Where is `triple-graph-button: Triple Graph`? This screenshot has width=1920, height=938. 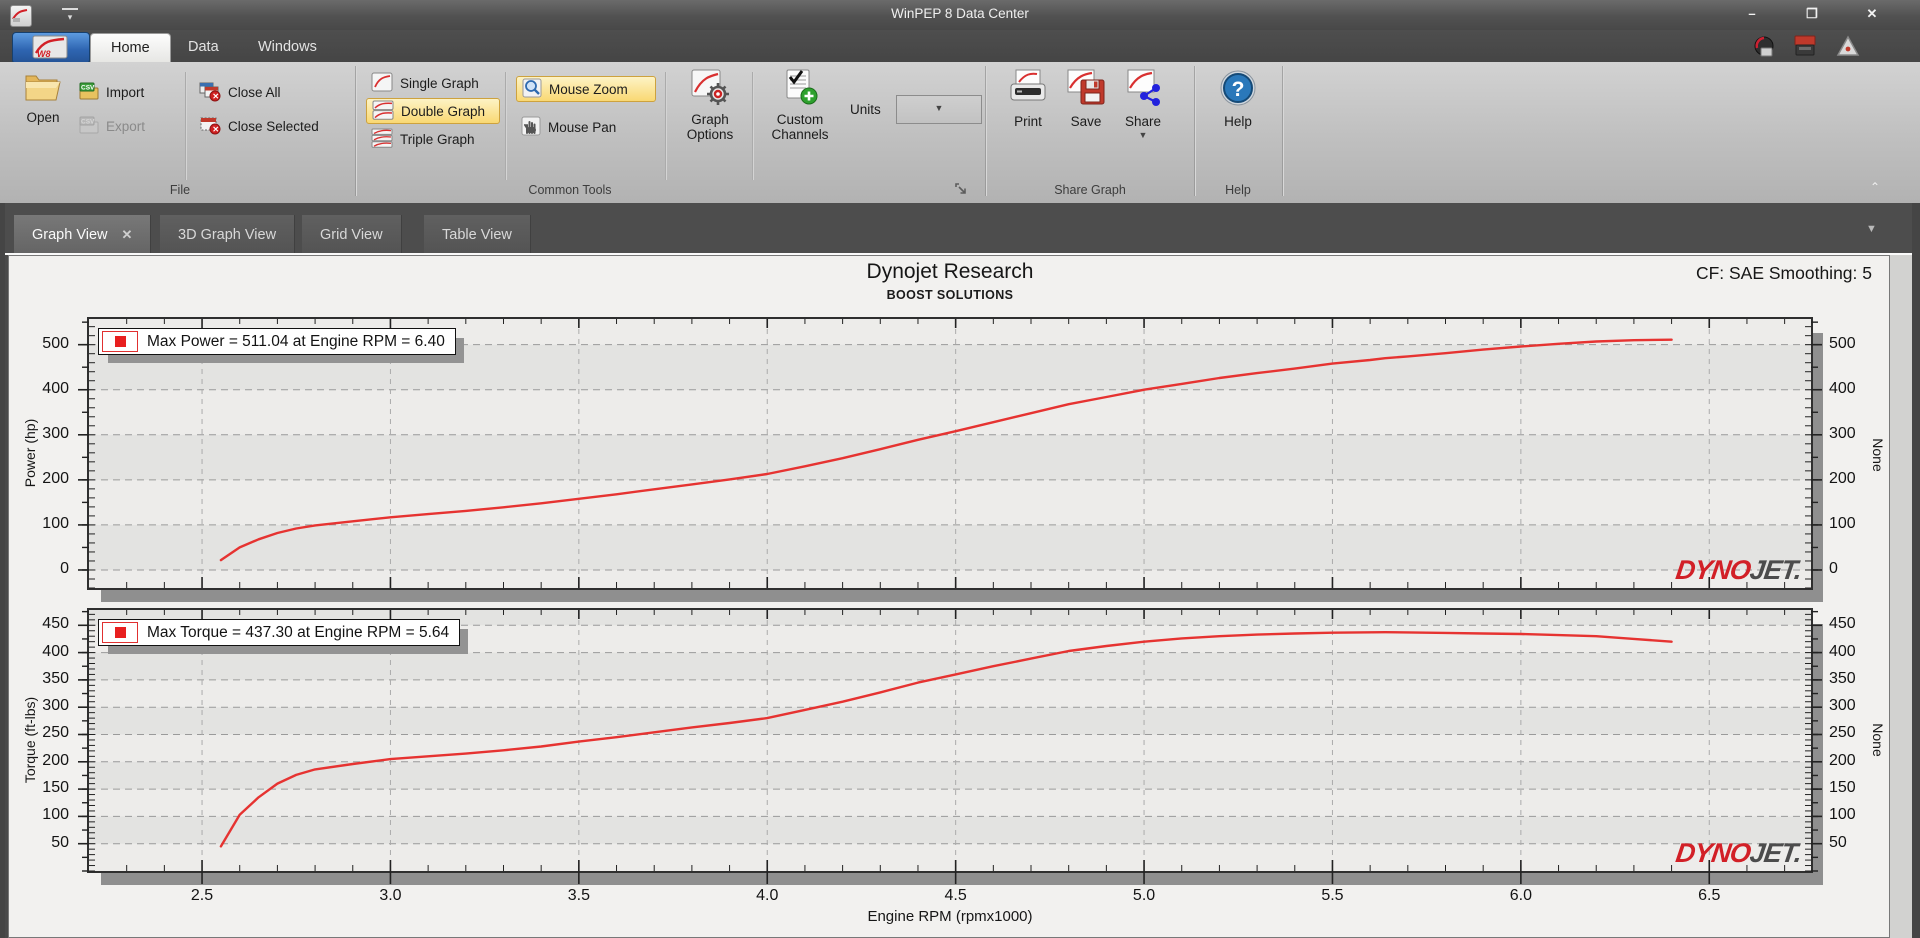
triple-graph-button: Triple Graph is located at coordinates (433, 139).